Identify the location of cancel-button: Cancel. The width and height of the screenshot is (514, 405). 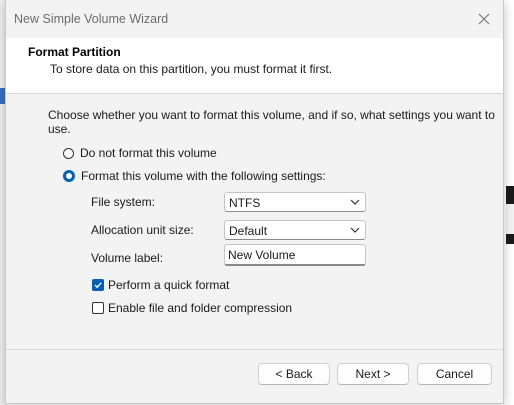
(454, 374).